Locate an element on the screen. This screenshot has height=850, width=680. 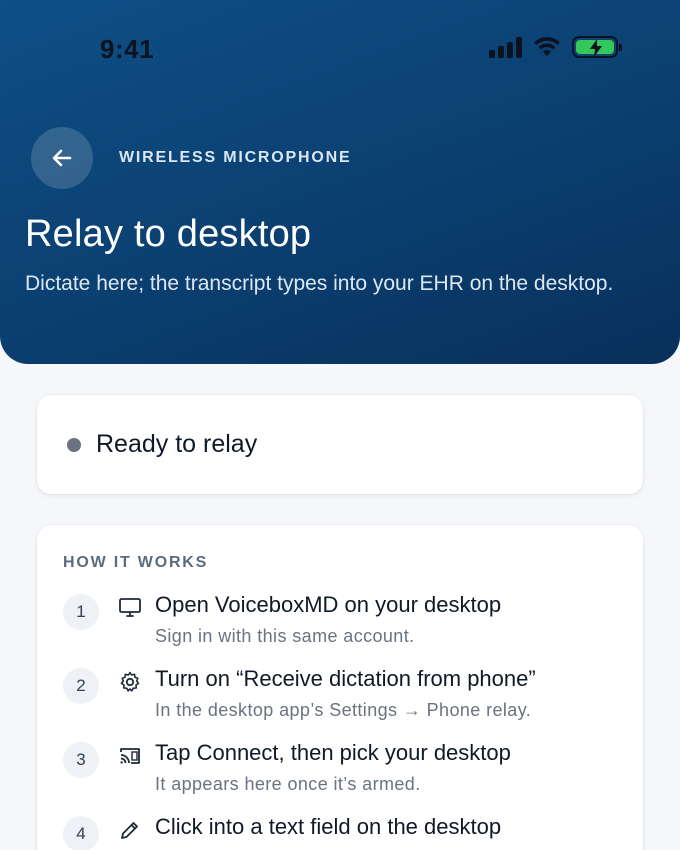
step-title: Click into a text field on the desktop is located at coordinates (328, 826).